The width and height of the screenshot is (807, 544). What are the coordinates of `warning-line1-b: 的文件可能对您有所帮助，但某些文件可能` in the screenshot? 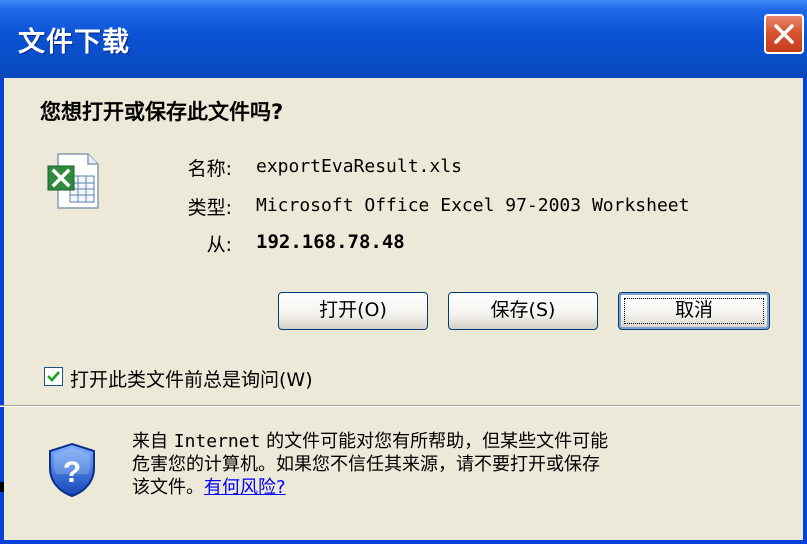 It's located at (434, 441).